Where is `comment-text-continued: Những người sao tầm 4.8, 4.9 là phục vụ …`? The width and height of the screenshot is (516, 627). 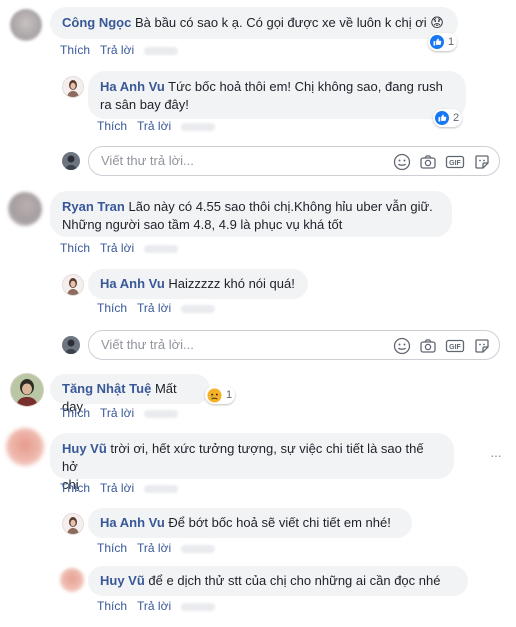 comment-text-continued: Những người sao tầm 4.8, 4.9 là phục vụ … is located at coordinates (202, 224).